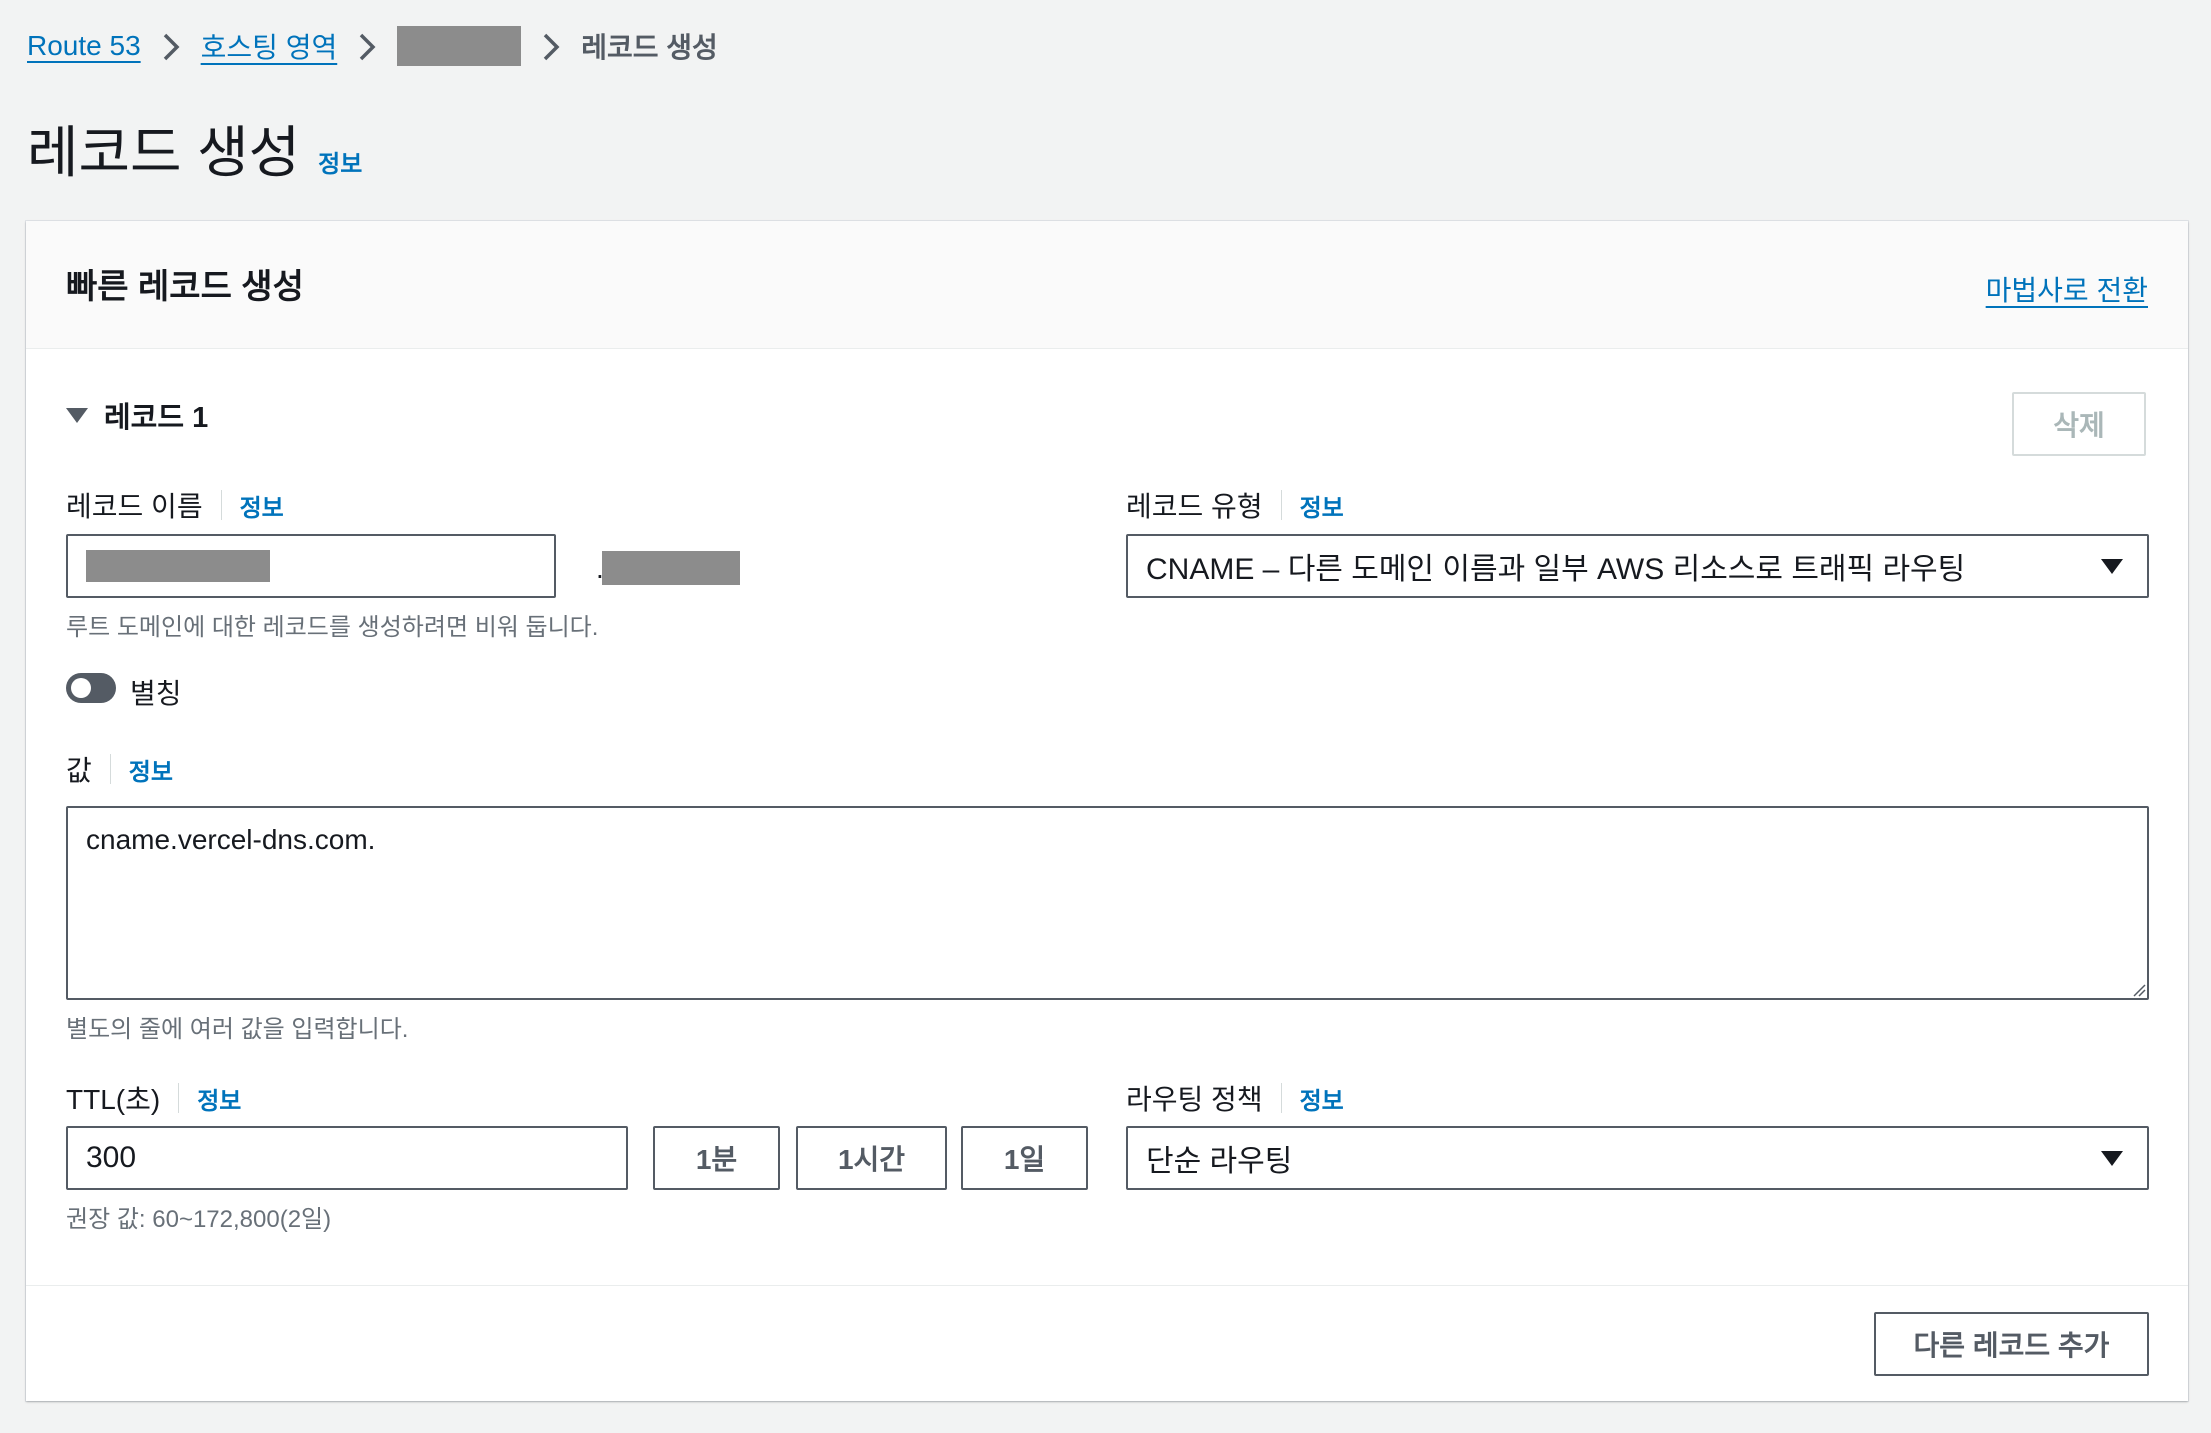 This screenshot has width=2211, height=1433. I want to click on record-type-label: 레코드 유형, so click(1194, 506).